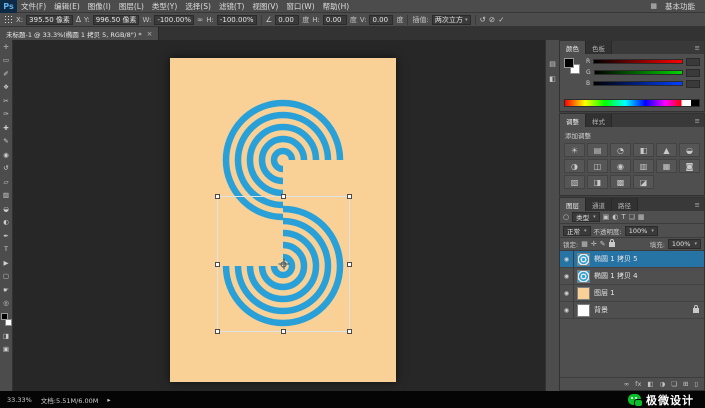  Describe the element at coordinates (334, 19) in the screenshot. I see `skew-h-input: 0.00` at that location.